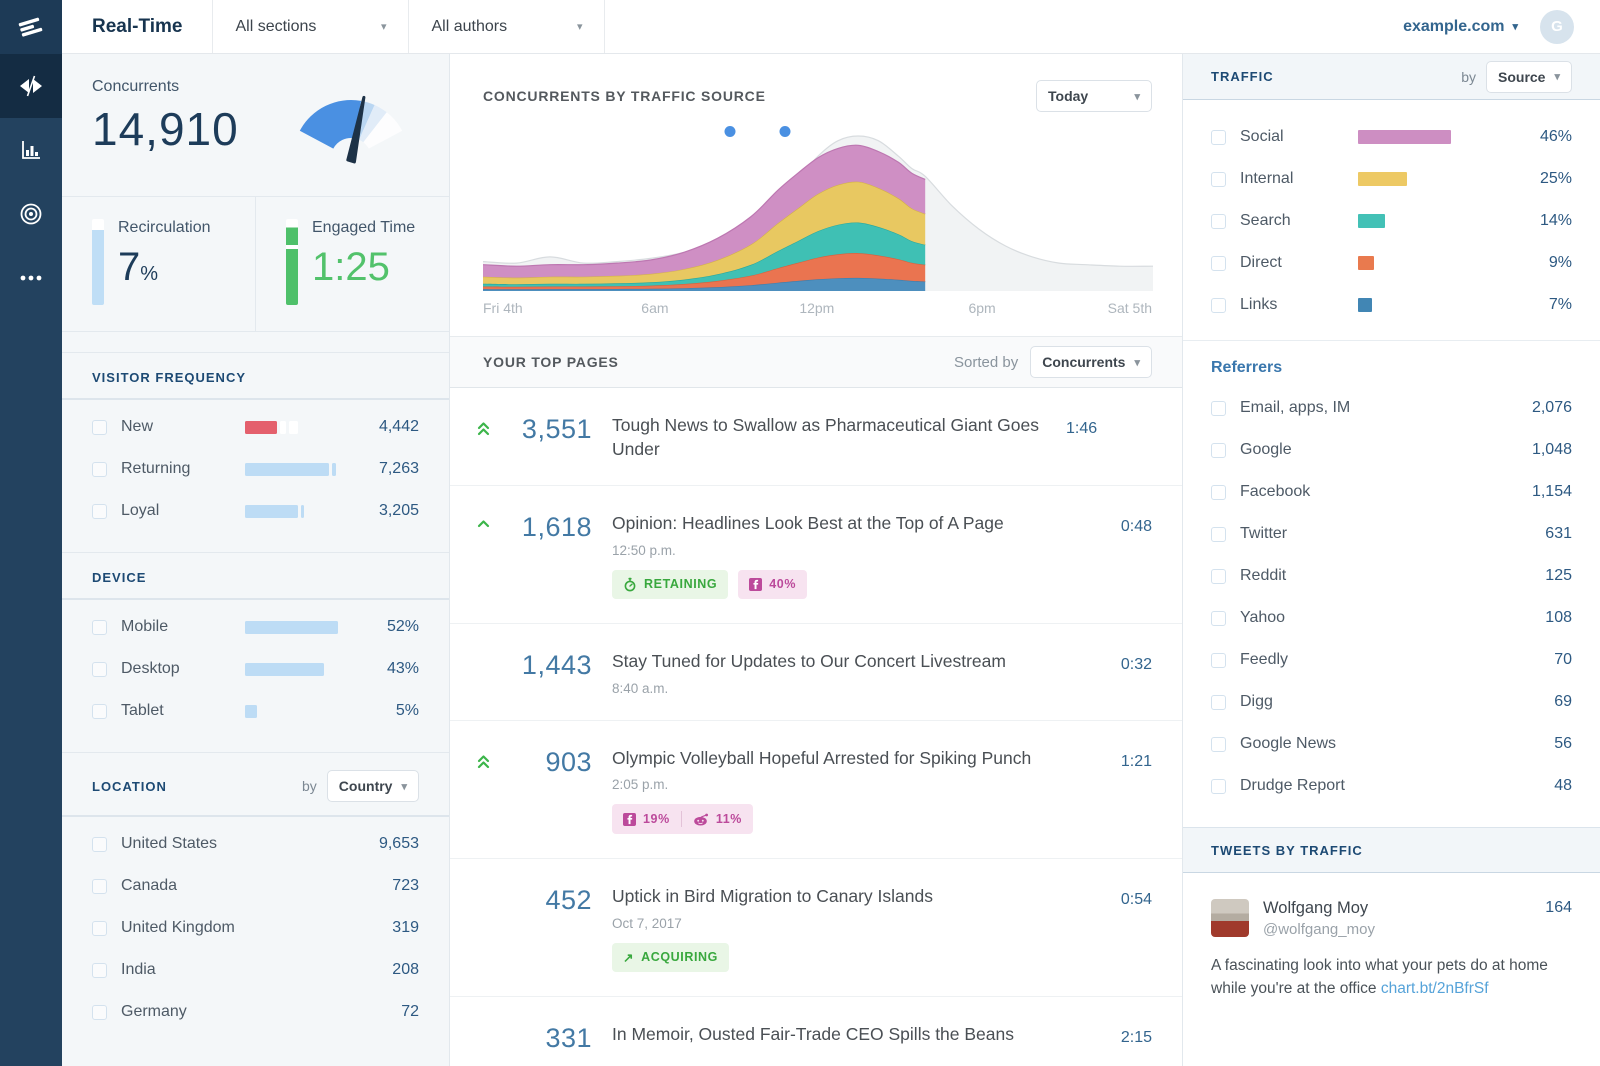  What do you see at coordinates (624, 96) in the screenshot?
I see `chart-title: CONCURRENTS BY TRAFFIC SOURCE` at bounding box center [624, 96].